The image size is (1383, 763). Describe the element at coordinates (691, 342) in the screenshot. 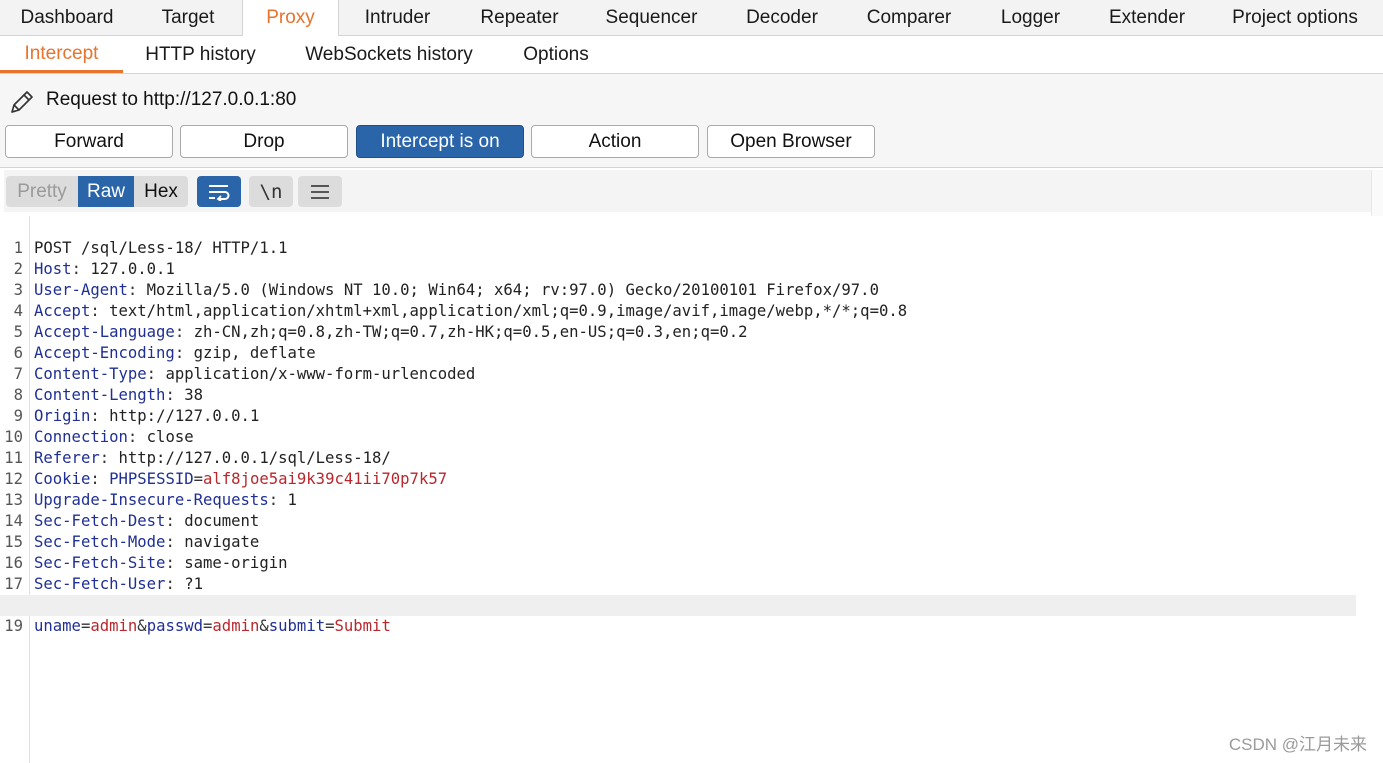

I see `header-line: 6 Accept-Encoding: gzip, deflate` at that location.